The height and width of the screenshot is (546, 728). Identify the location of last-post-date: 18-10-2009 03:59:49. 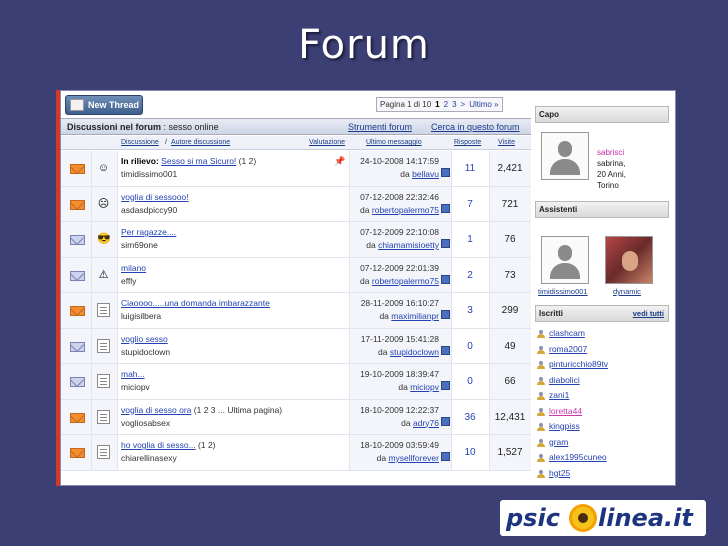
(399, 445).